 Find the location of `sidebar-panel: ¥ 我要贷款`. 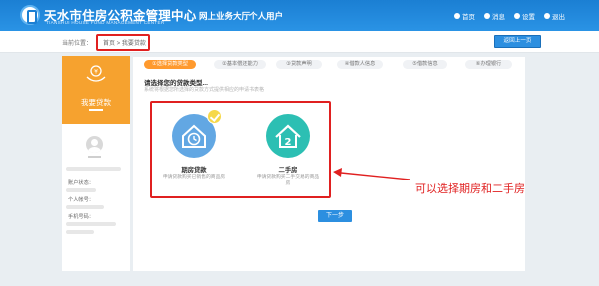

sidebar-panel: ¥ 我要贷款 is located at coordinates (96, 163).